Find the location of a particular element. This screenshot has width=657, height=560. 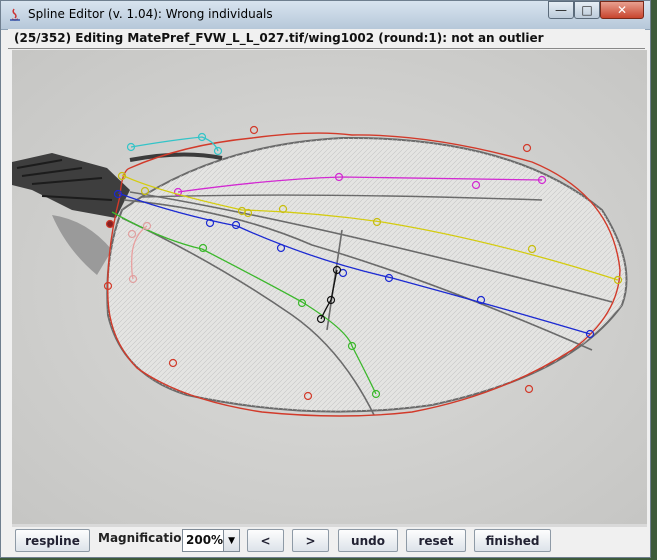

respline-button: respline is located at coordinates (52, 540).